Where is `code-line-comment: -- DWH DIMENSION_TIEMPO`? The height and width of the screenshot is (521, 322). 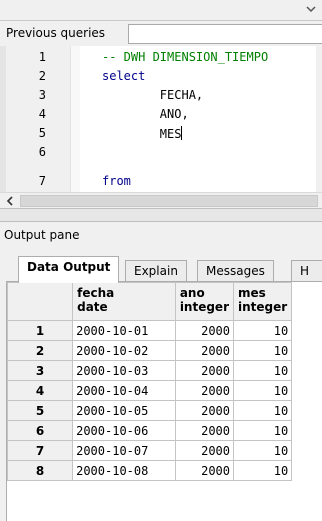
code-line-comment: -- DWH DIMENSION_TIEMPO is located at coordinates (185, 57).